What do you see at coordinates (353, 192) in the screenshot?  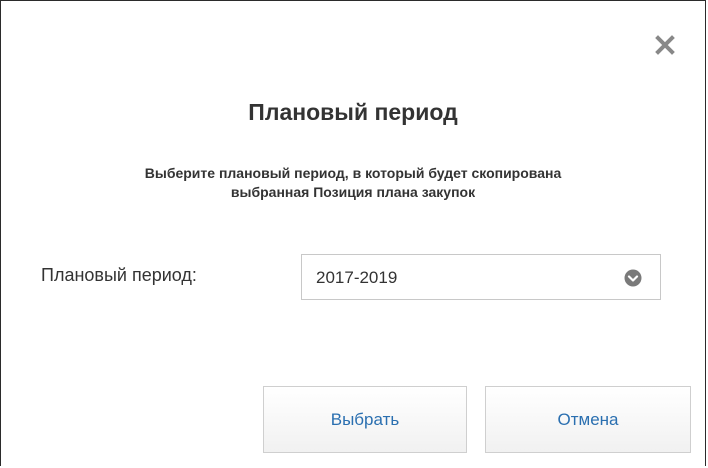 I see `subtitle-line-2: выбранная Позиция плана закупок` at bounding box center [353, 192].